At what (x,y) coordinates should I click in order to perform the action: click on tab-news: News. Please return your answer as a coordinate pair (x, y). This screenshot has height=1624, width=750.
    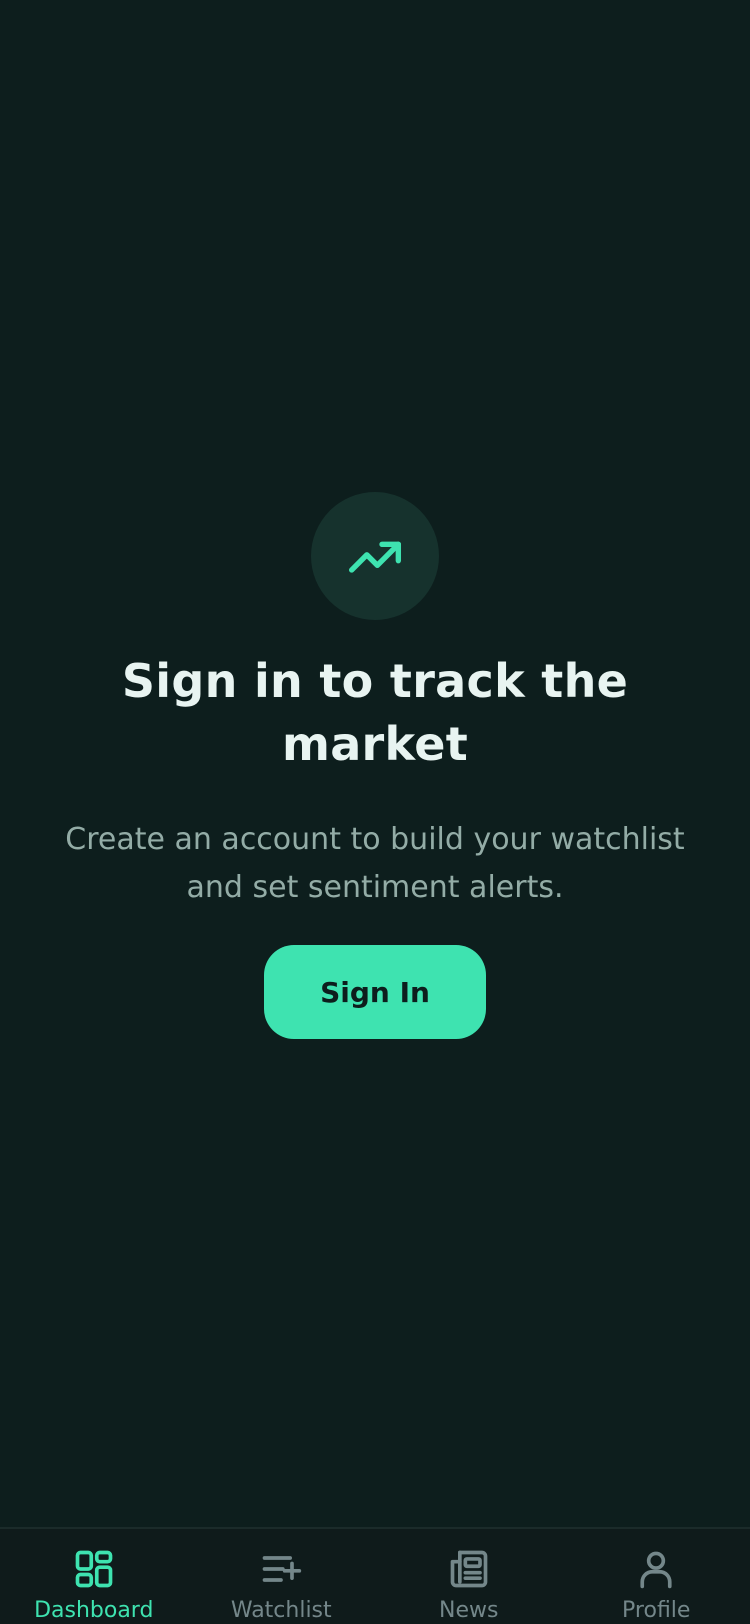
    Looking at the image, I should click on (469, 1576).